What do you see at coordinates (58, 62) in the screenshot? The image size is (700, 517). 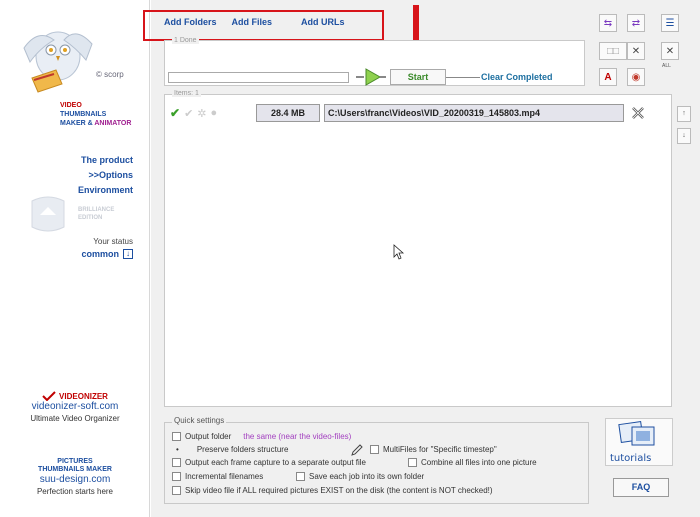 I see `owl-logo-icon` at bounding box center [58, 62].